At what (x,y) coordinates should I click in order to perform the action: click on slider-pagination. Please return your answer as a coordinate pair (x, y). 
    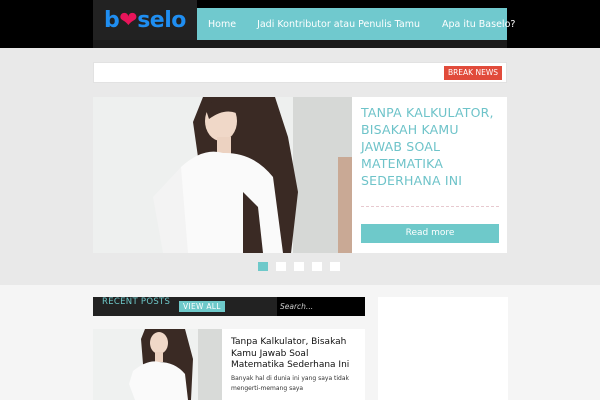
    Looking at the image, I should click on (299, 266).